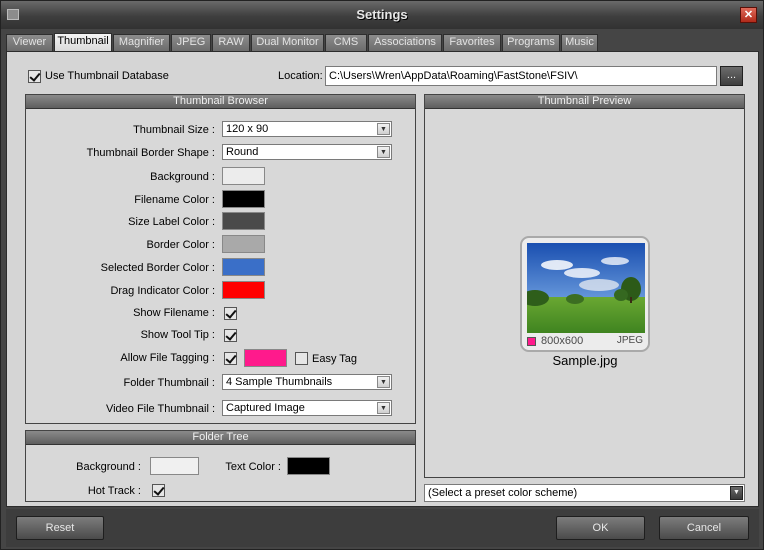 This screenshot has width=764, height=550. I want to click on size-label-color-label: Size Label Color :, so click(171, 222).